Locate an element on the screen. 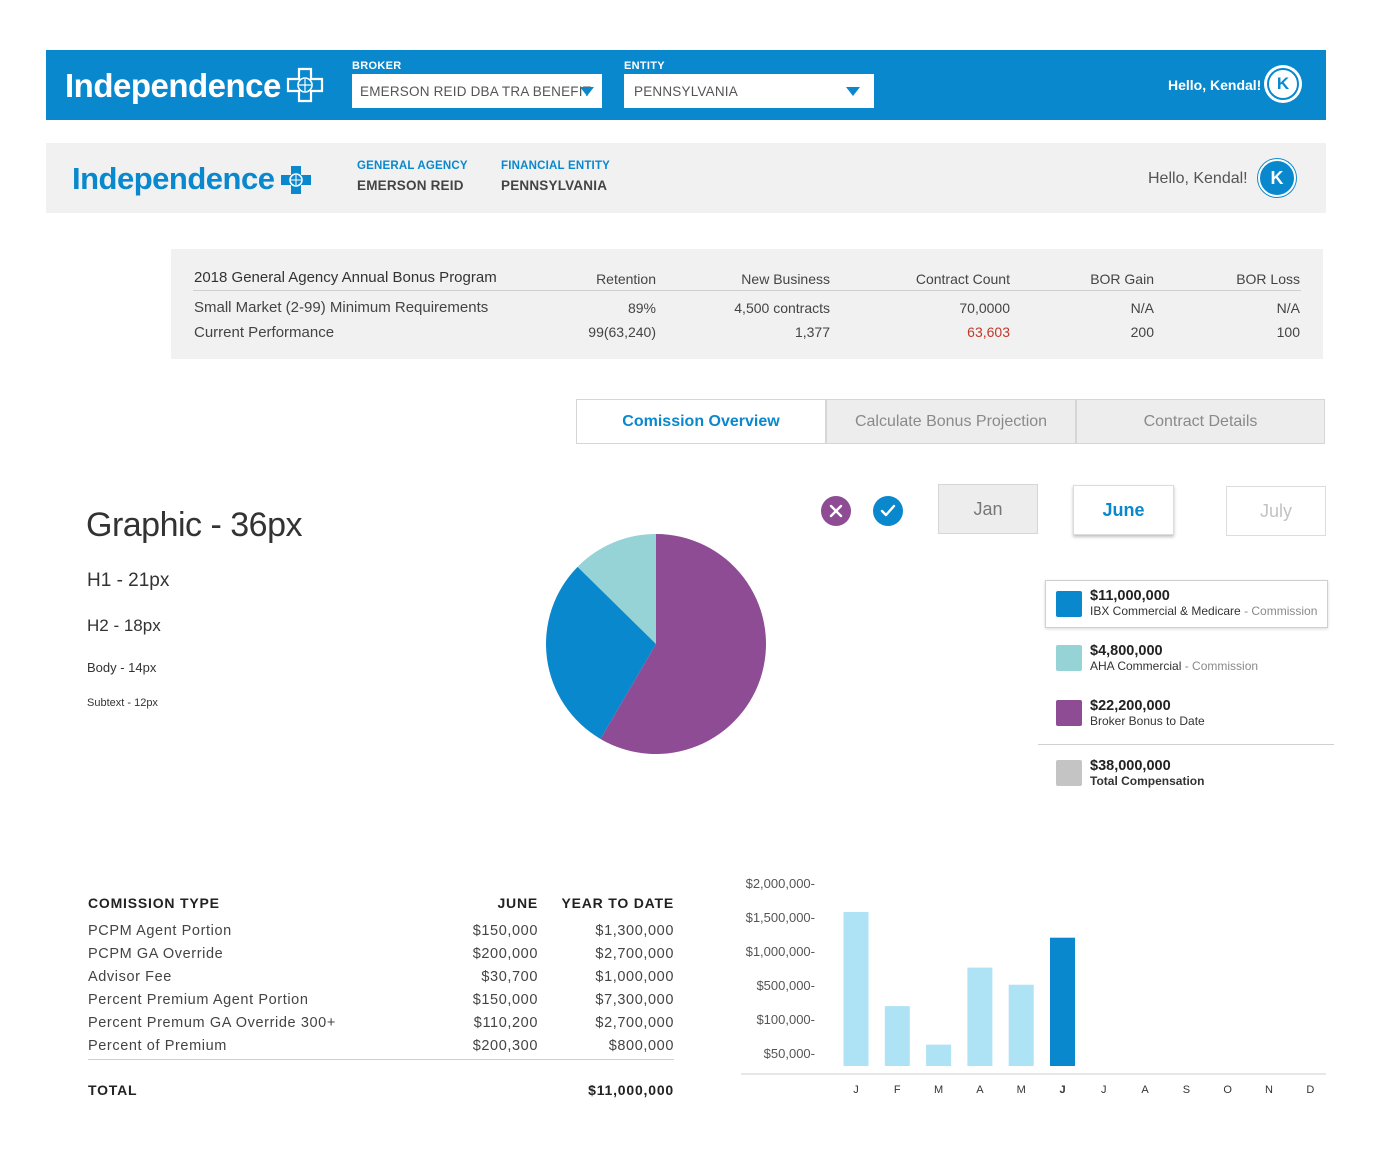 Image resolution: width=1380 pixels, height=1164 pixels. legend-label-ibx-text: IBX Commercial & Medicare is located at coordinates (1165, 611).